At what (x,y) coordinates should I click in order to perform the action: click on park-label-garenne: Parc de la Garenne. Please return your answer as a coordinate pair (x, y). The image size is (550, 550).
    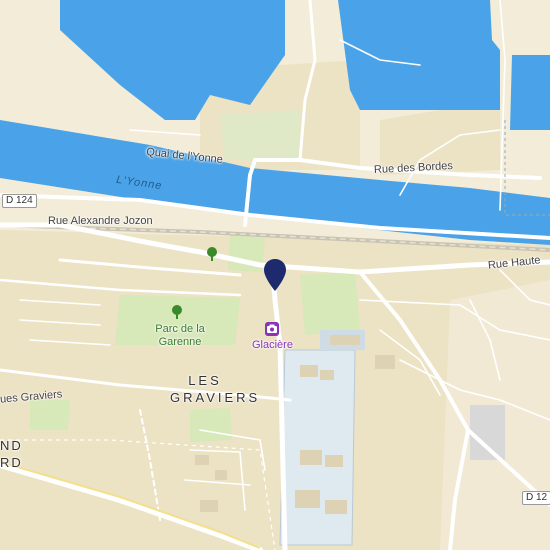
    Looking at the image, I should click on (180, 335).